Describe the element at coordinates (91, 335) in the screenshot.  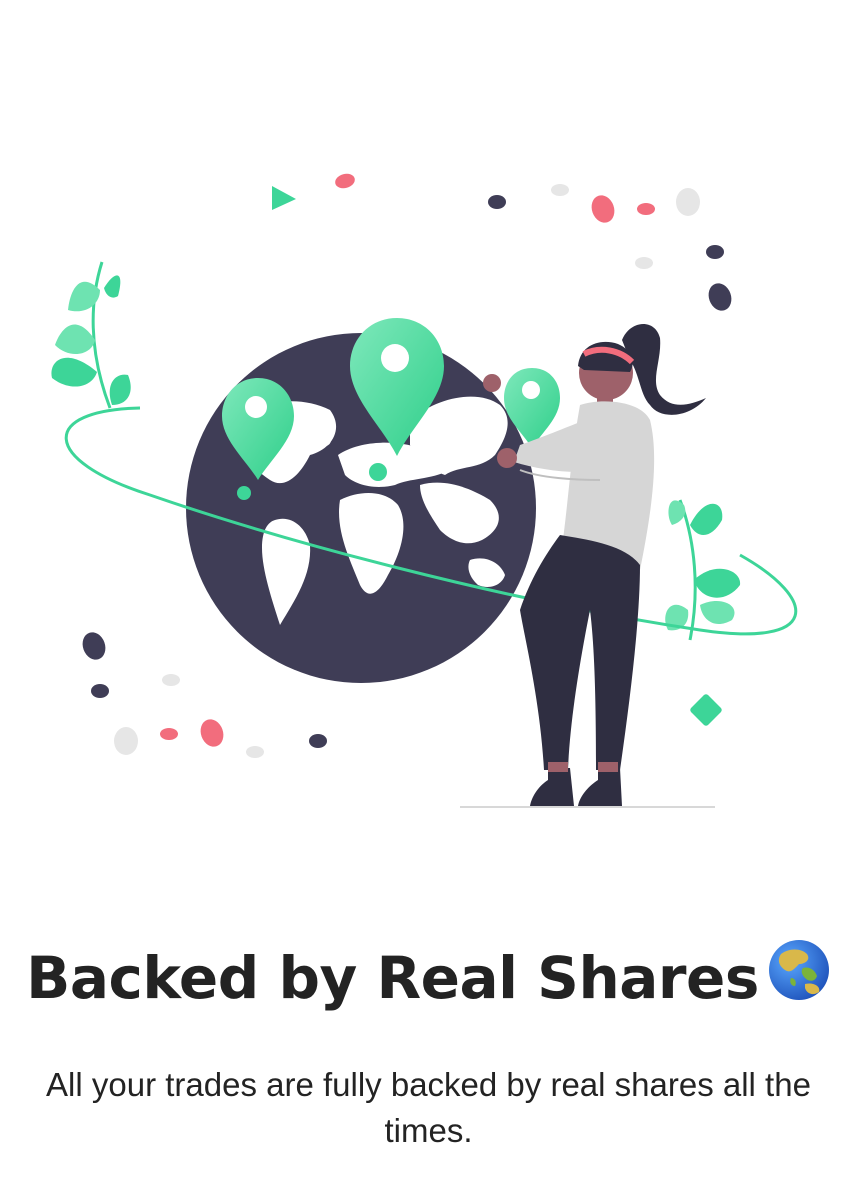
I see `plant-left` at that location.